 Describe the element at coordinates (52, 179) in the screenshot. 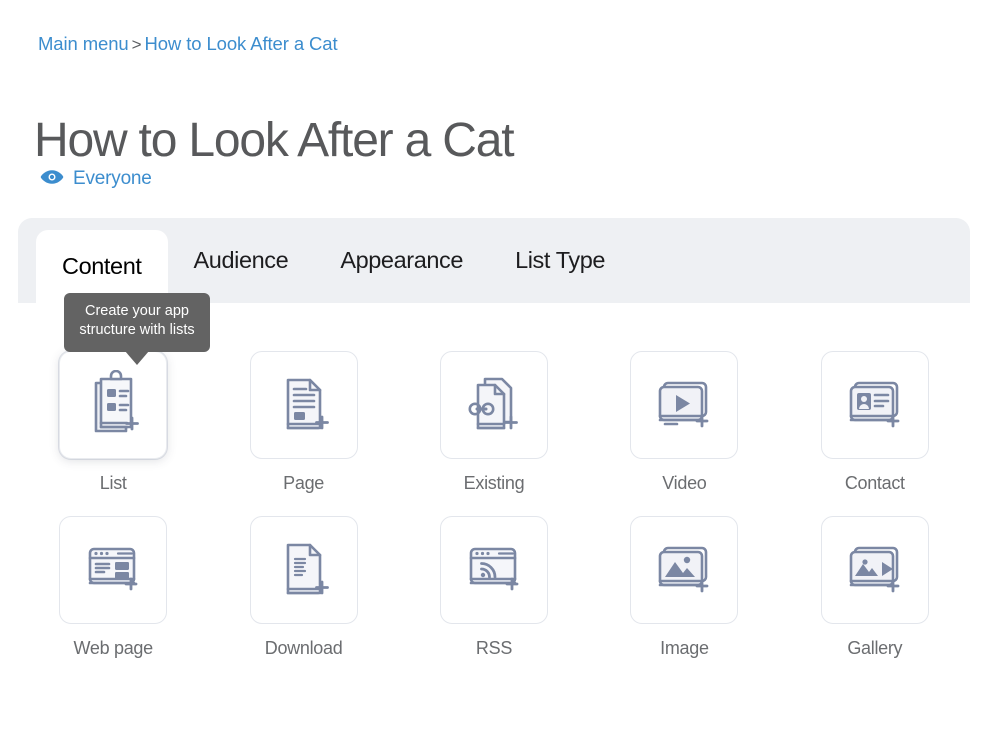

I see `eye-icon` at that location.